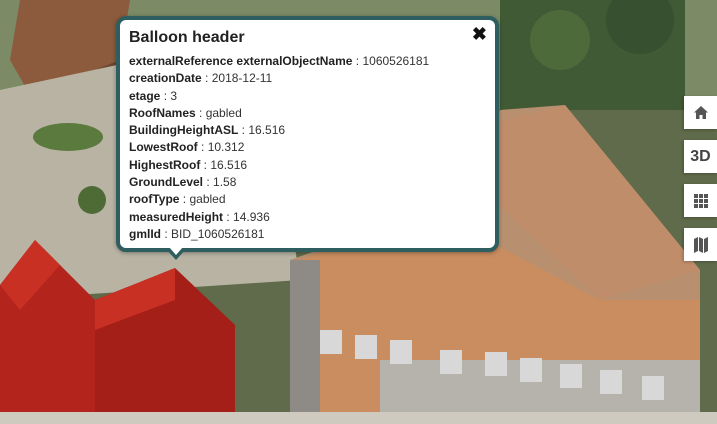 This screenshot has height=424, width=717. I want to click on attribute-row: etage : 3, so click(153, 95).